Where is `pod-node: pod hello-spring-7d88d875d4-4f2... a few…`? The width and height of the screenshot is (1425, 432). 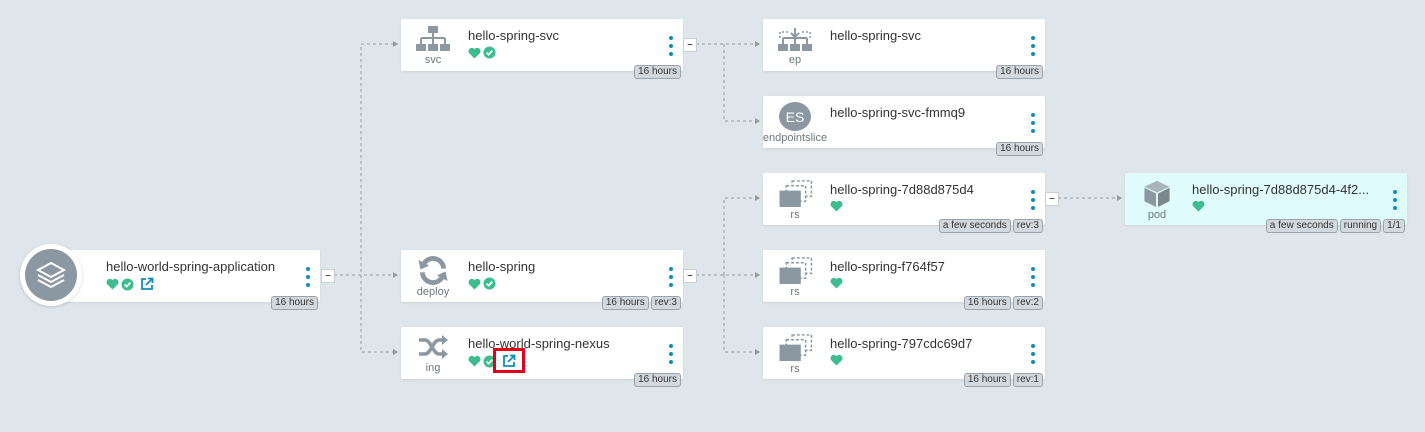
pod-node: pod hello-spring-7d88d875d4-4f2... a few… is located at coordinates (1266, 203).